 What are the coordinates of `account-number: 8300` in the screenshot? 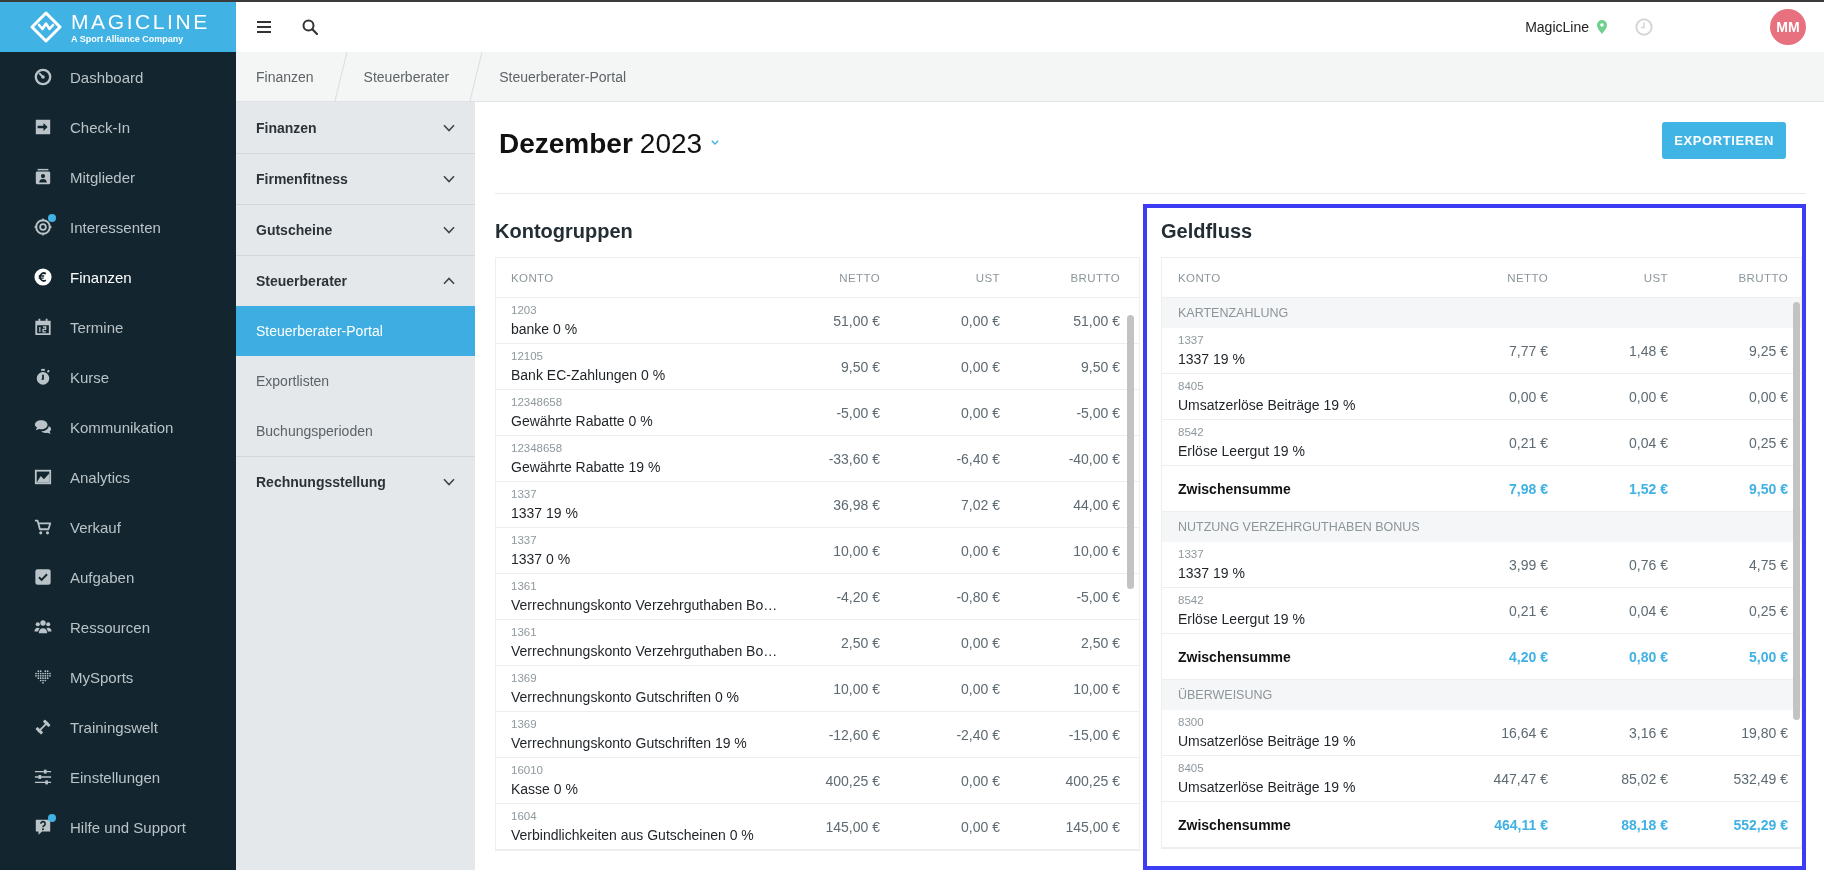 It's located at (1191, 722).